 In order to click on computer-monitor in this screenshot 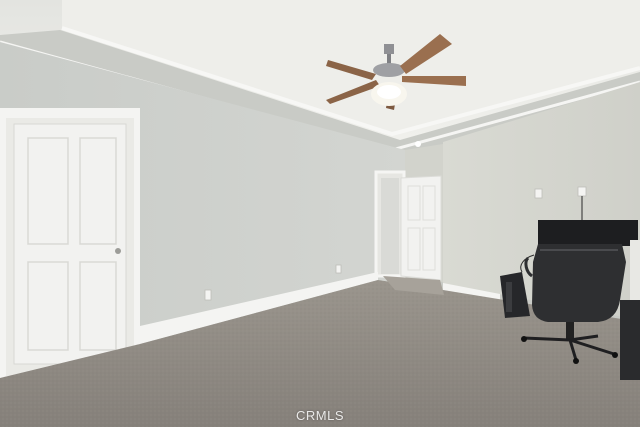, I will do `click(588, 233)`.